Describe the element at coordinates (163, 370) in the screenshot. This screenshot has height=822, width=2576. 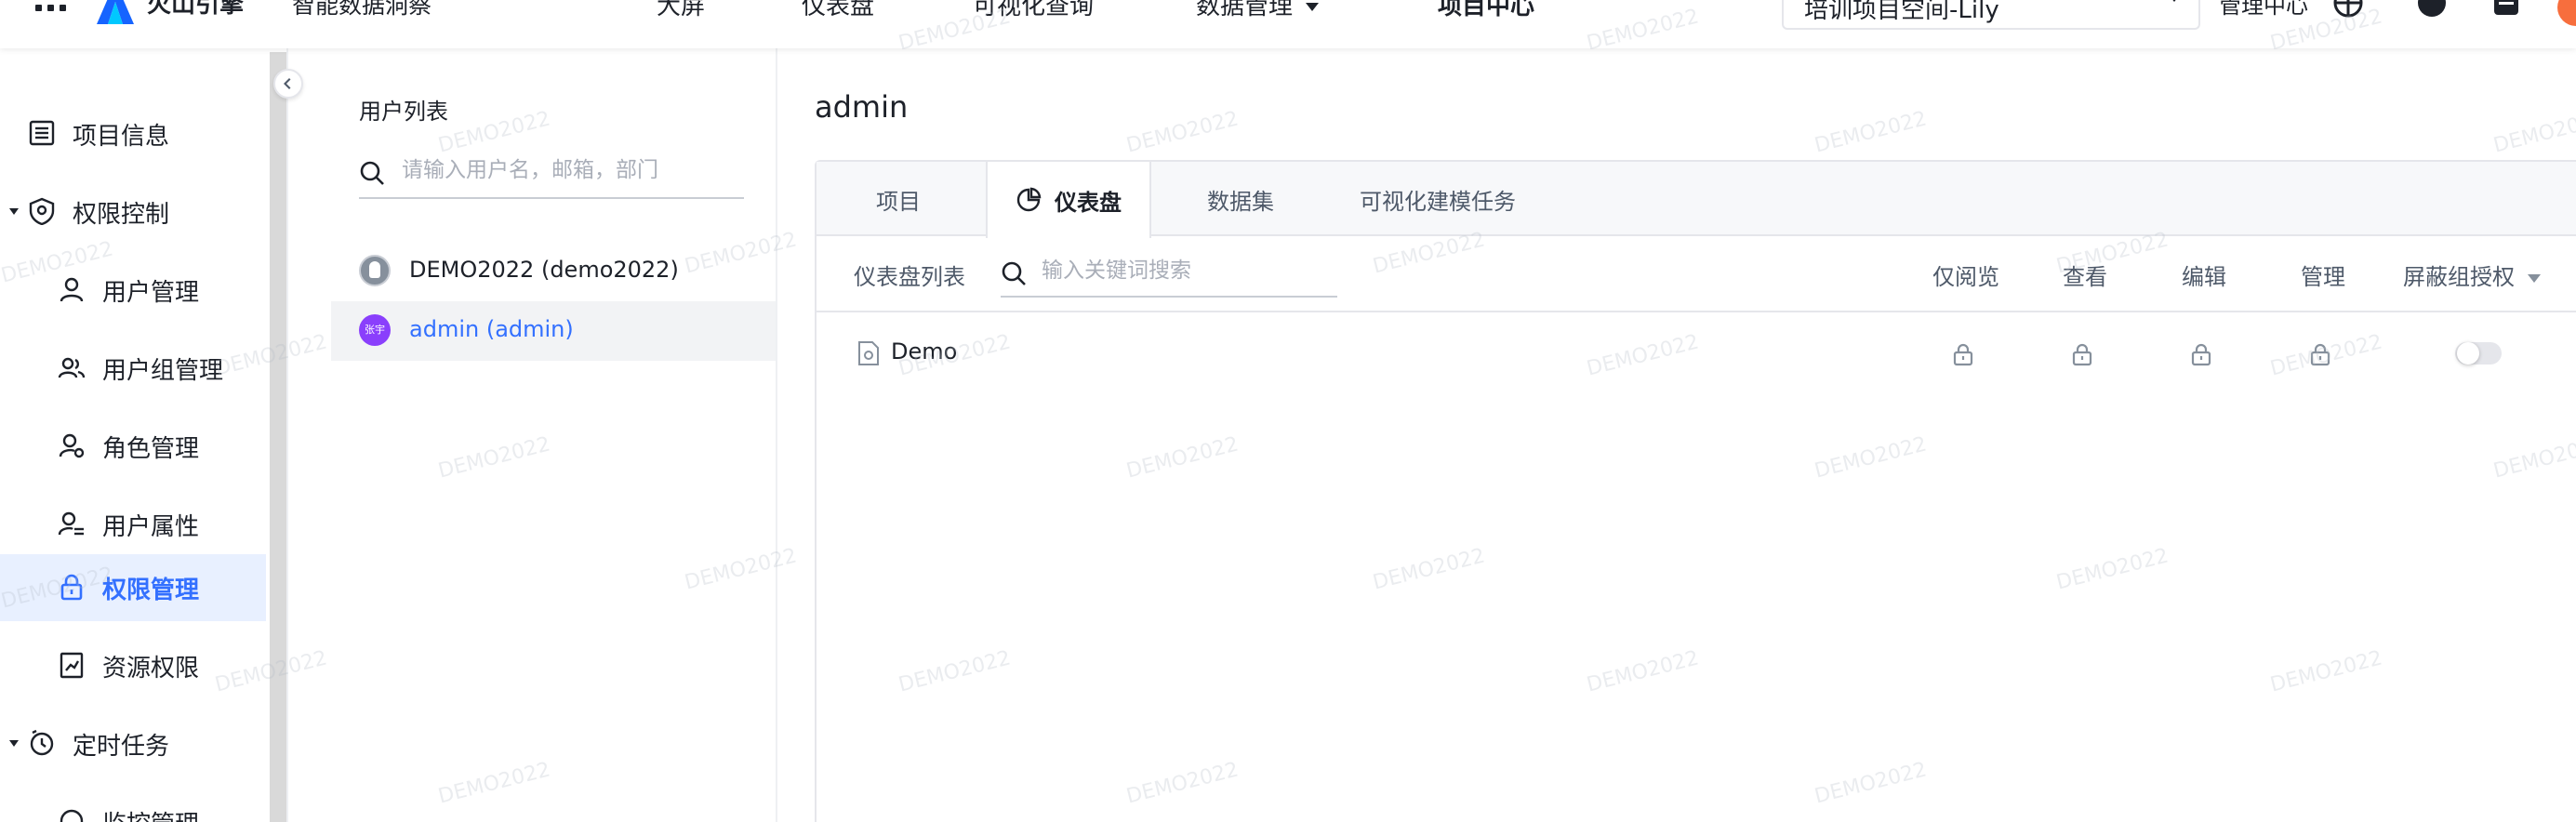
I see `sidebar-item-label: 用户组管理` at that location.